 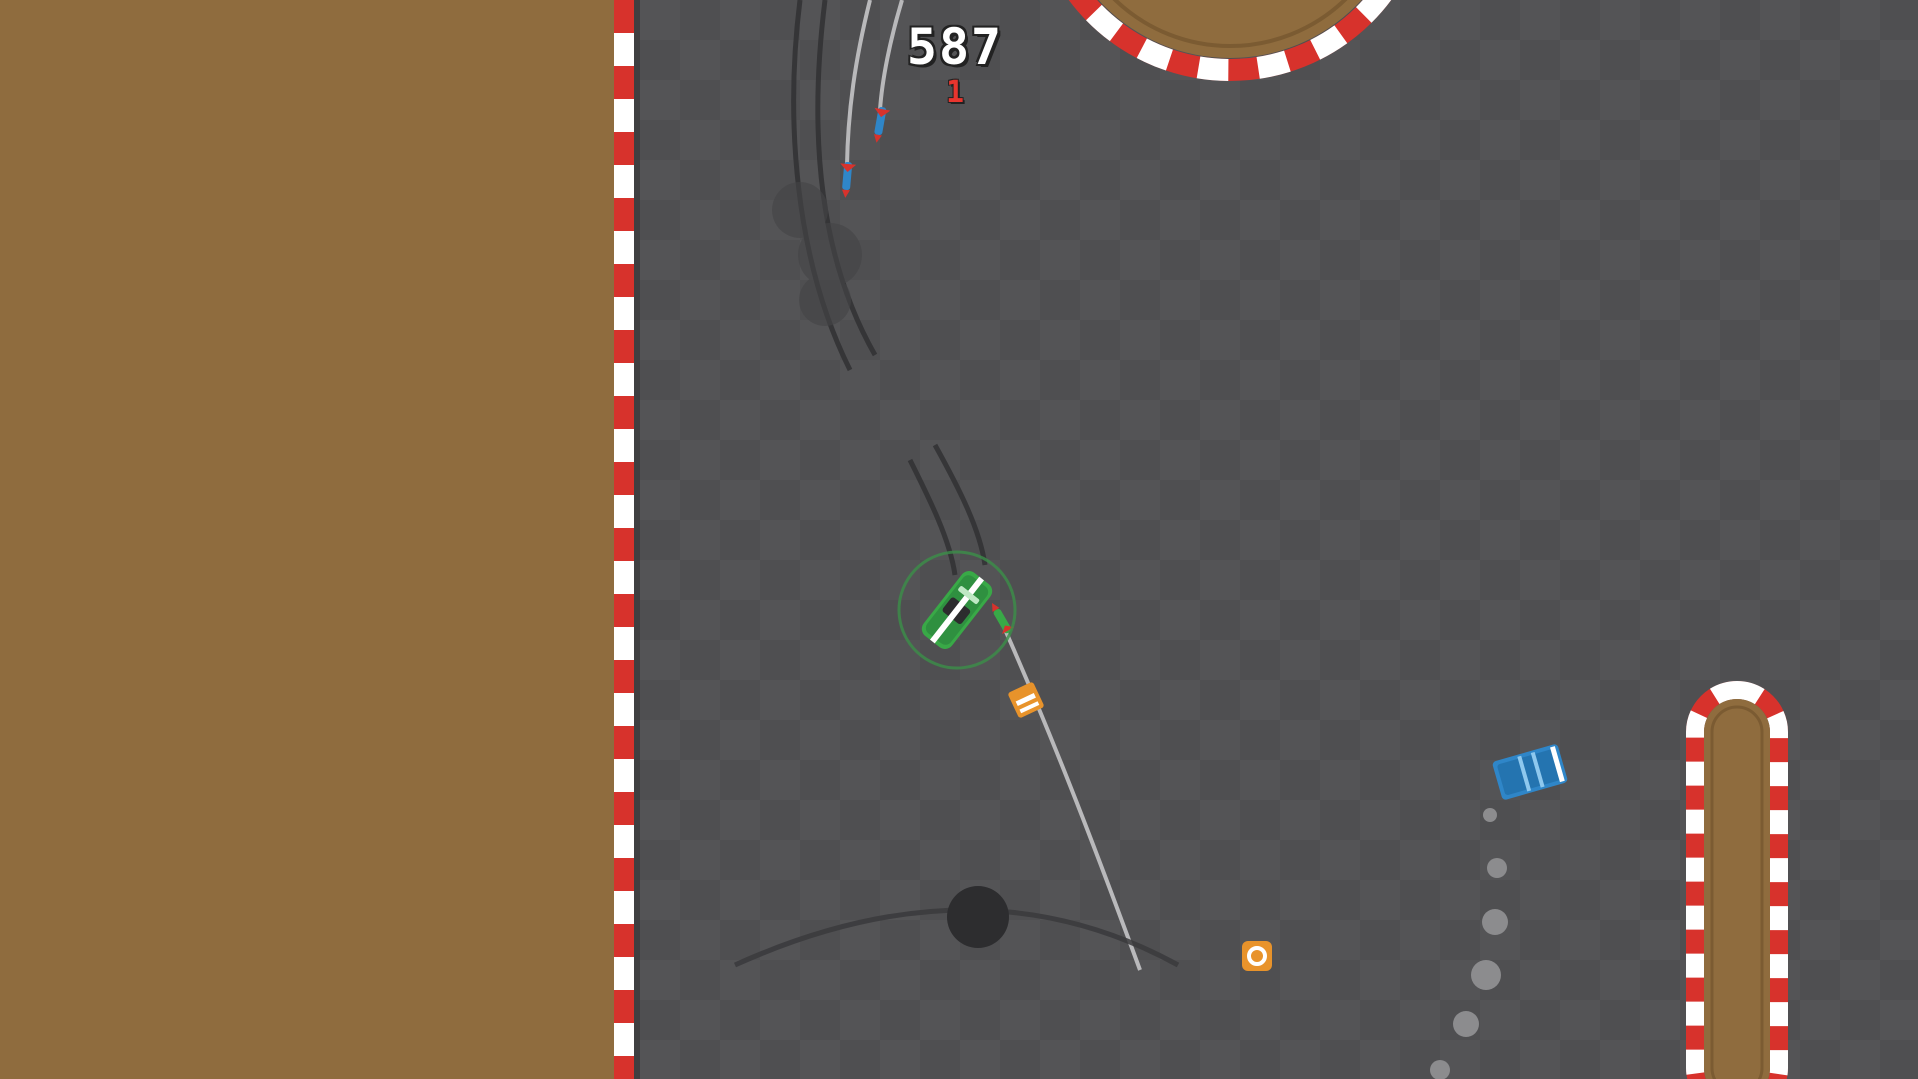 What do you see at coordinates (978, 917) in the screenshot?
I see `joystick-knob-icon` at bounding box center [978, 917].